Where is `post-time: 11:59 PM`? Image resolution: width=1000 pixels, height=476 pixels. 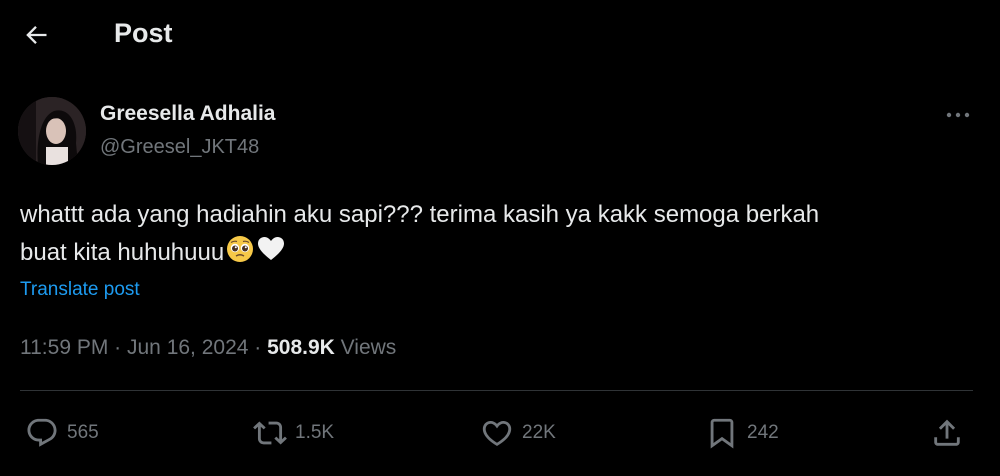 post-time: 11:59 PM is located at coordinates (64, 347).